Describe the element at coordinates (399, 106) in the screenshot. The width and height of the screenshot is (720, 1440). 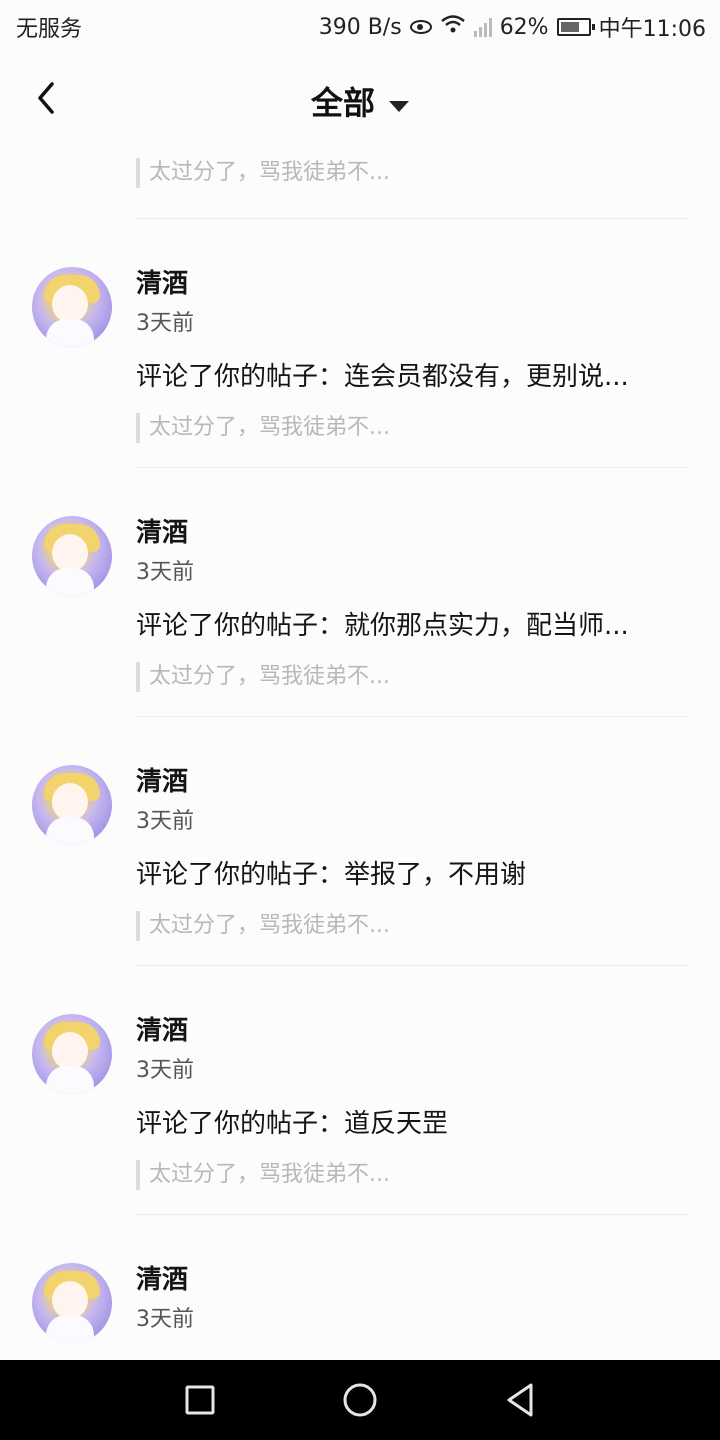
I see `caret-down-icon` at that location.